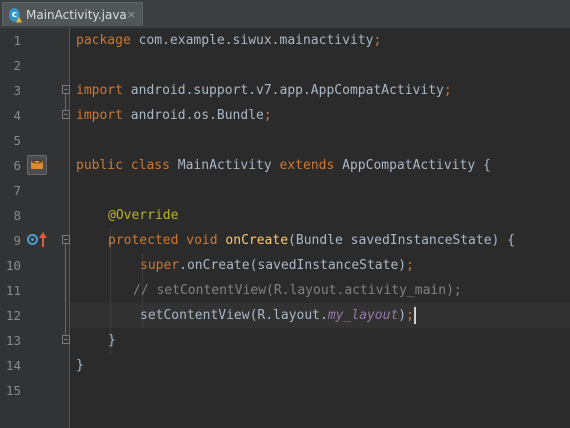 The width and height of the screenshot is (570, 428). I want to click on annotation: @Override, so click(143, 215).